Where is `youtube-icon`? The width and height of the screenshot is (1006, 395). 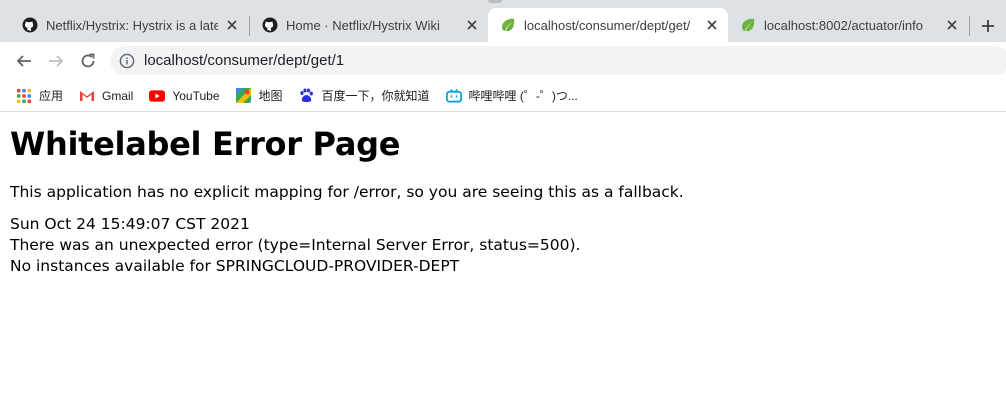 youtube-icon is located at coordinates (157, 96).